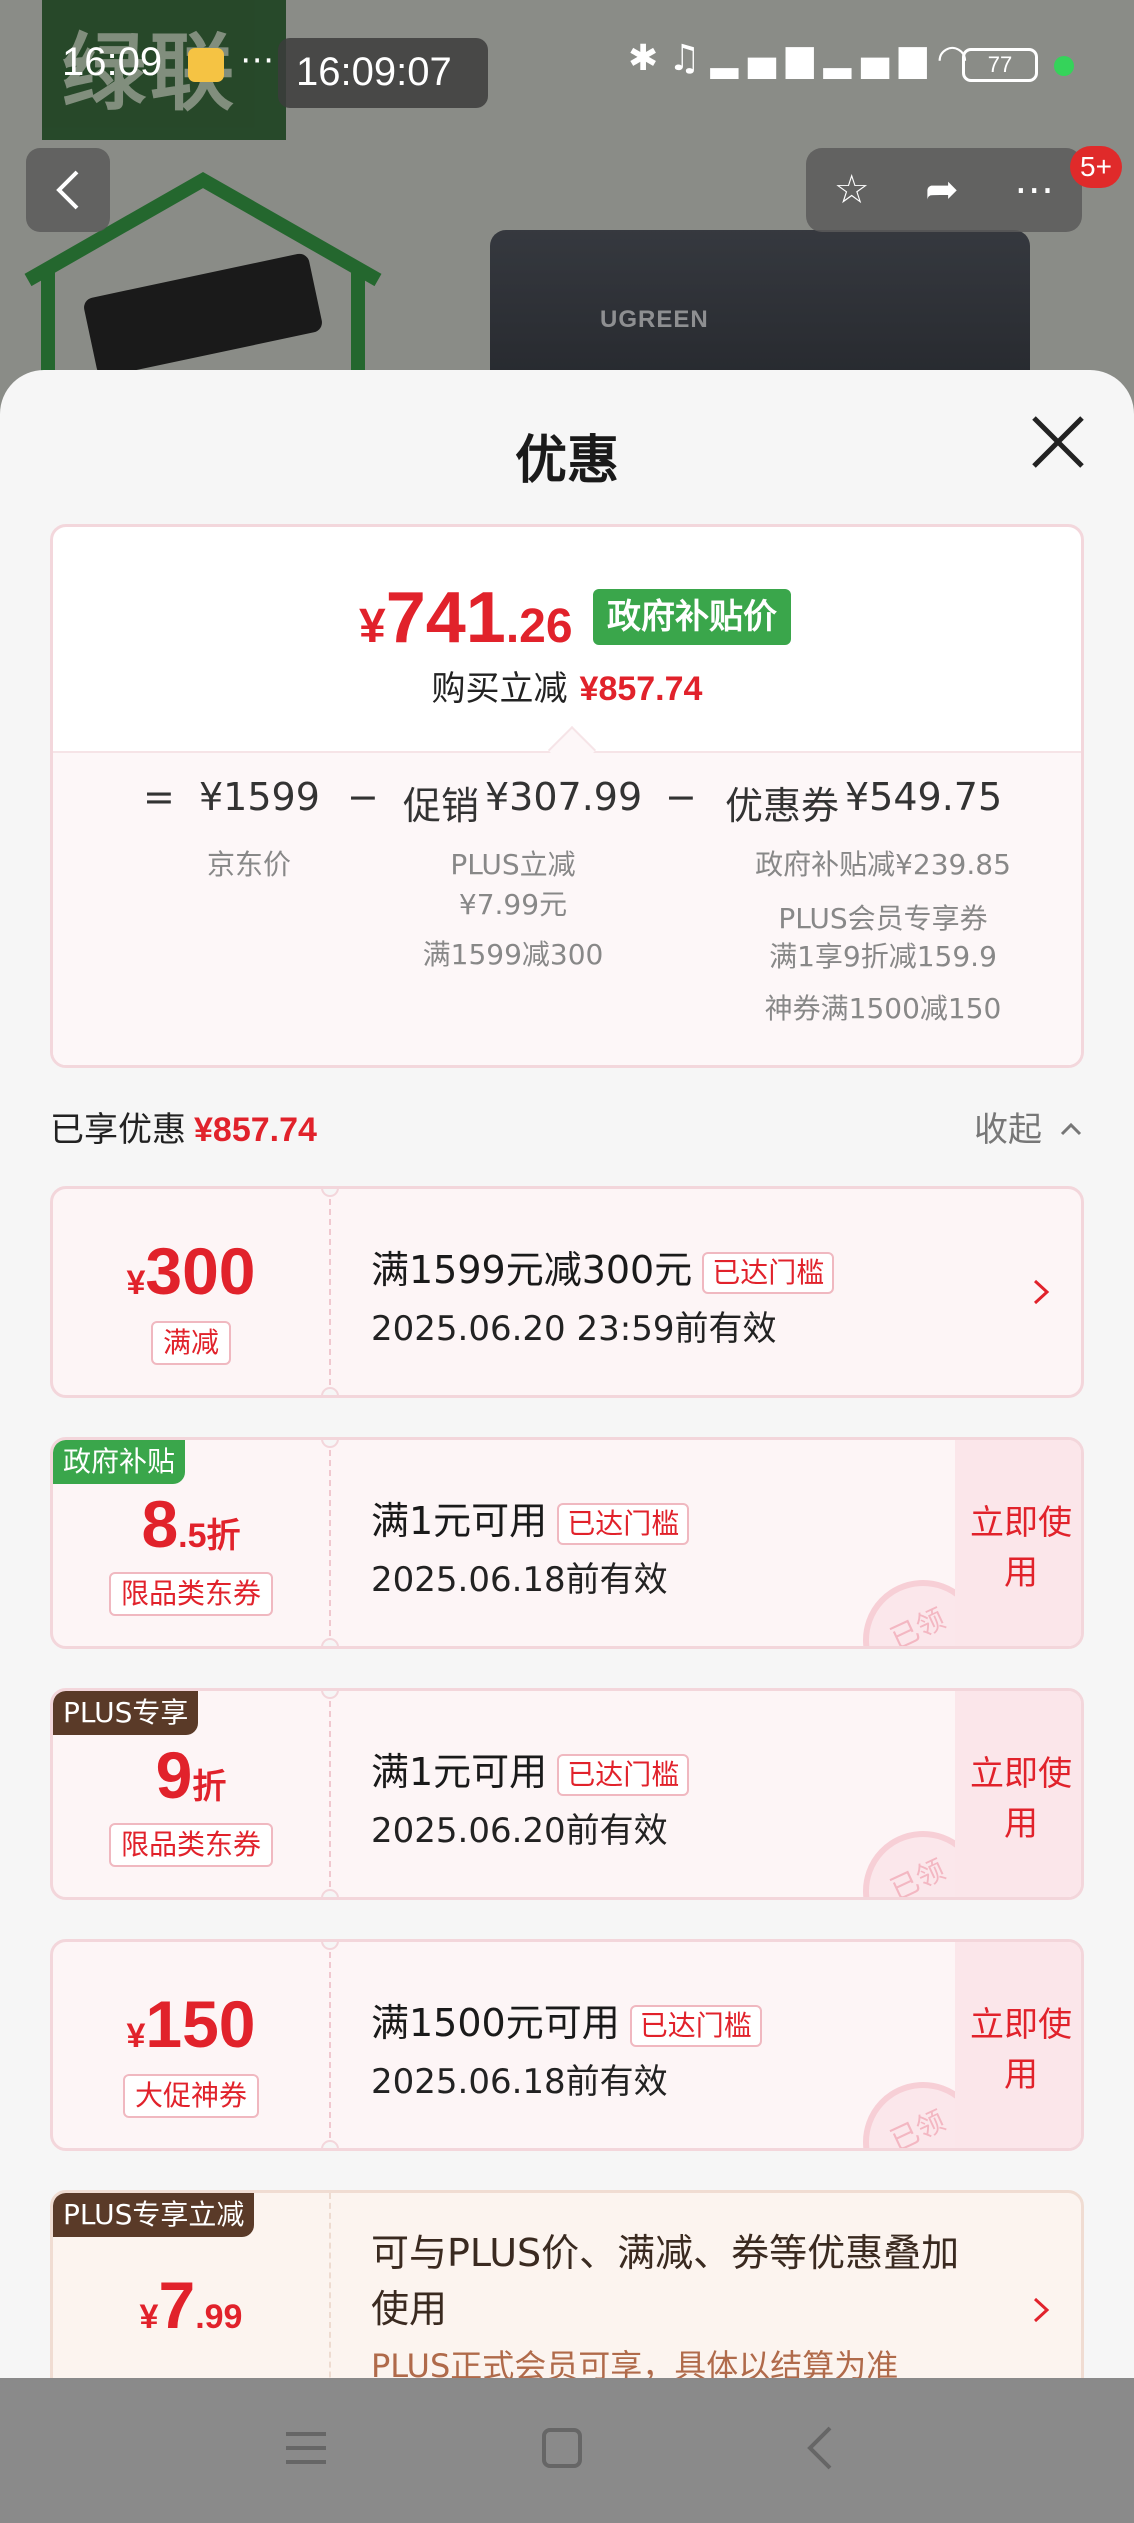 The height and width of the screenshot is (2523, 1134). What do you see at coordinates (191, 1271) in the screenshot?
I see `coupon-amount: ¥300` at bounding box center [191, 1271].